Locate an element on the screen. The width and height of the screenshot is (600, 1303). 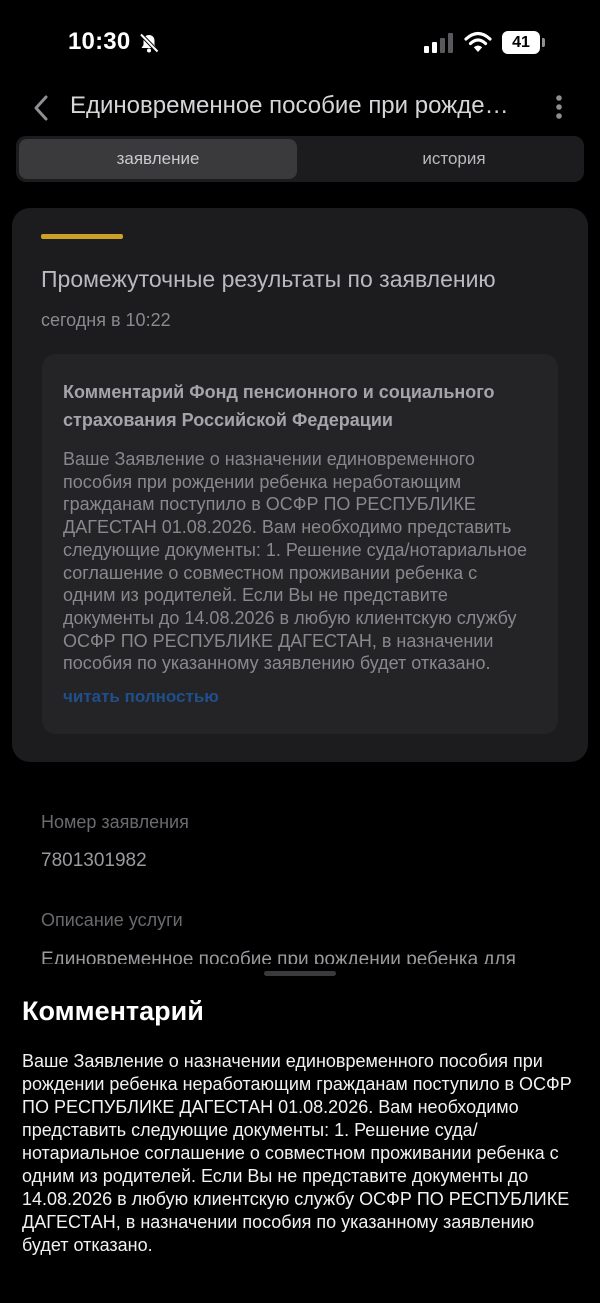
wifi-icon is located at coordinates (478, 41).